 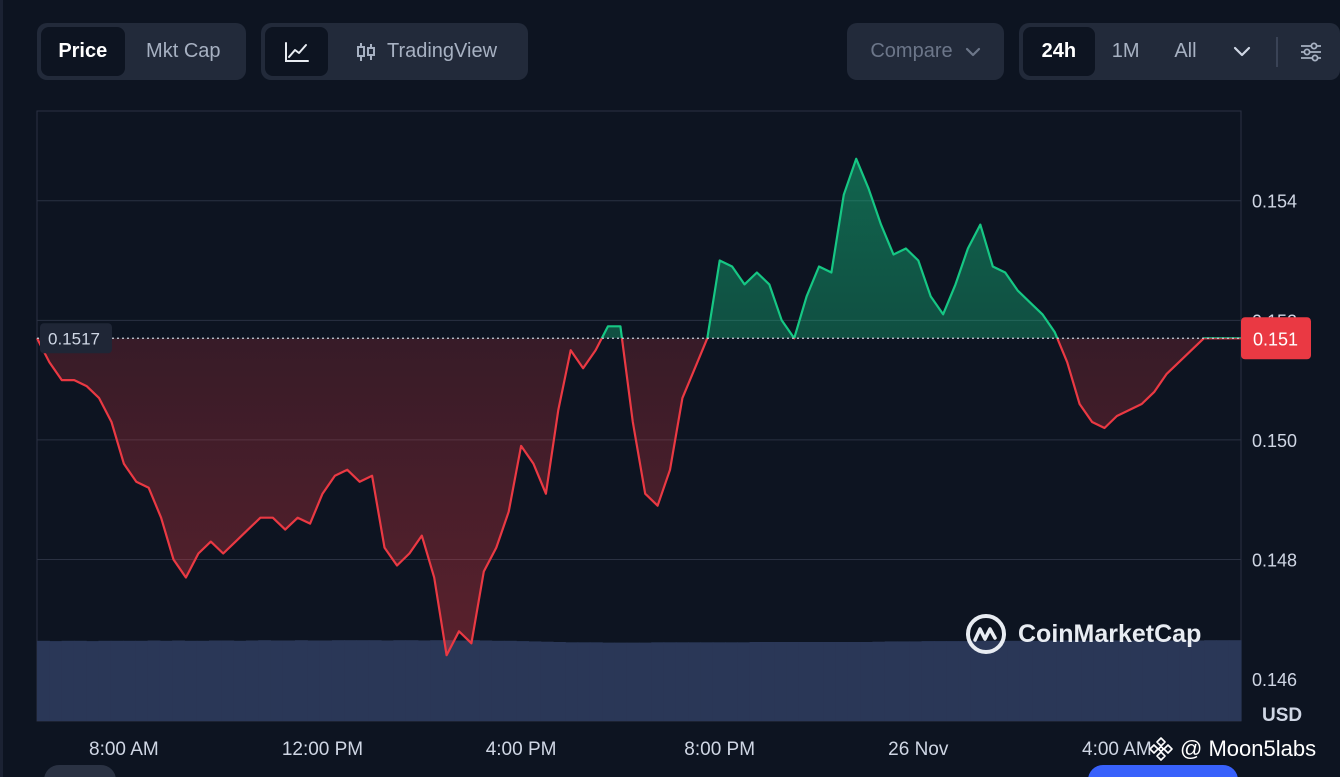 I want to click on reference-price-label: 0.1517, so click(x=76, y=338).